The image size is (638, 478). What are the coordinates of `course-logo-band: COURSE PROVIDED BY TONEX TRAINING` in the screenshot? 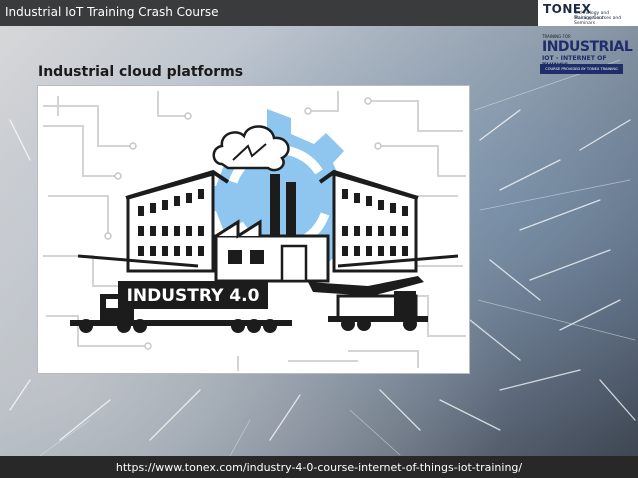 It's located at (581, 69).